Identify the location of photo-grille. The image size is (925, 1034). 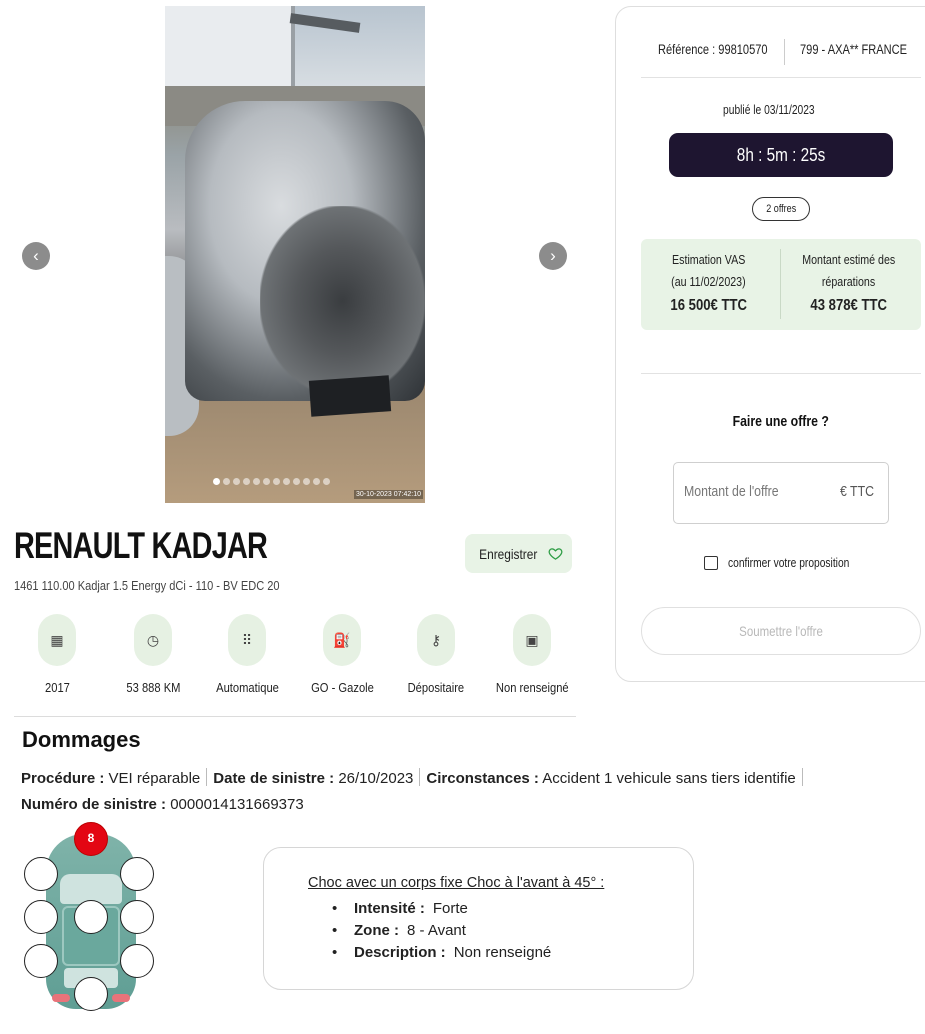
(350, 396).